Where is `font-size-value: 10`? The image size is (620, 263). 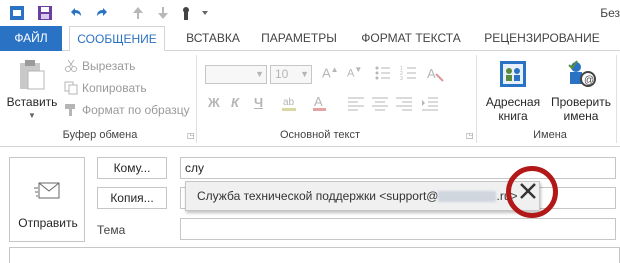
font-size-value: 10 is located at coordinates (282, 74).